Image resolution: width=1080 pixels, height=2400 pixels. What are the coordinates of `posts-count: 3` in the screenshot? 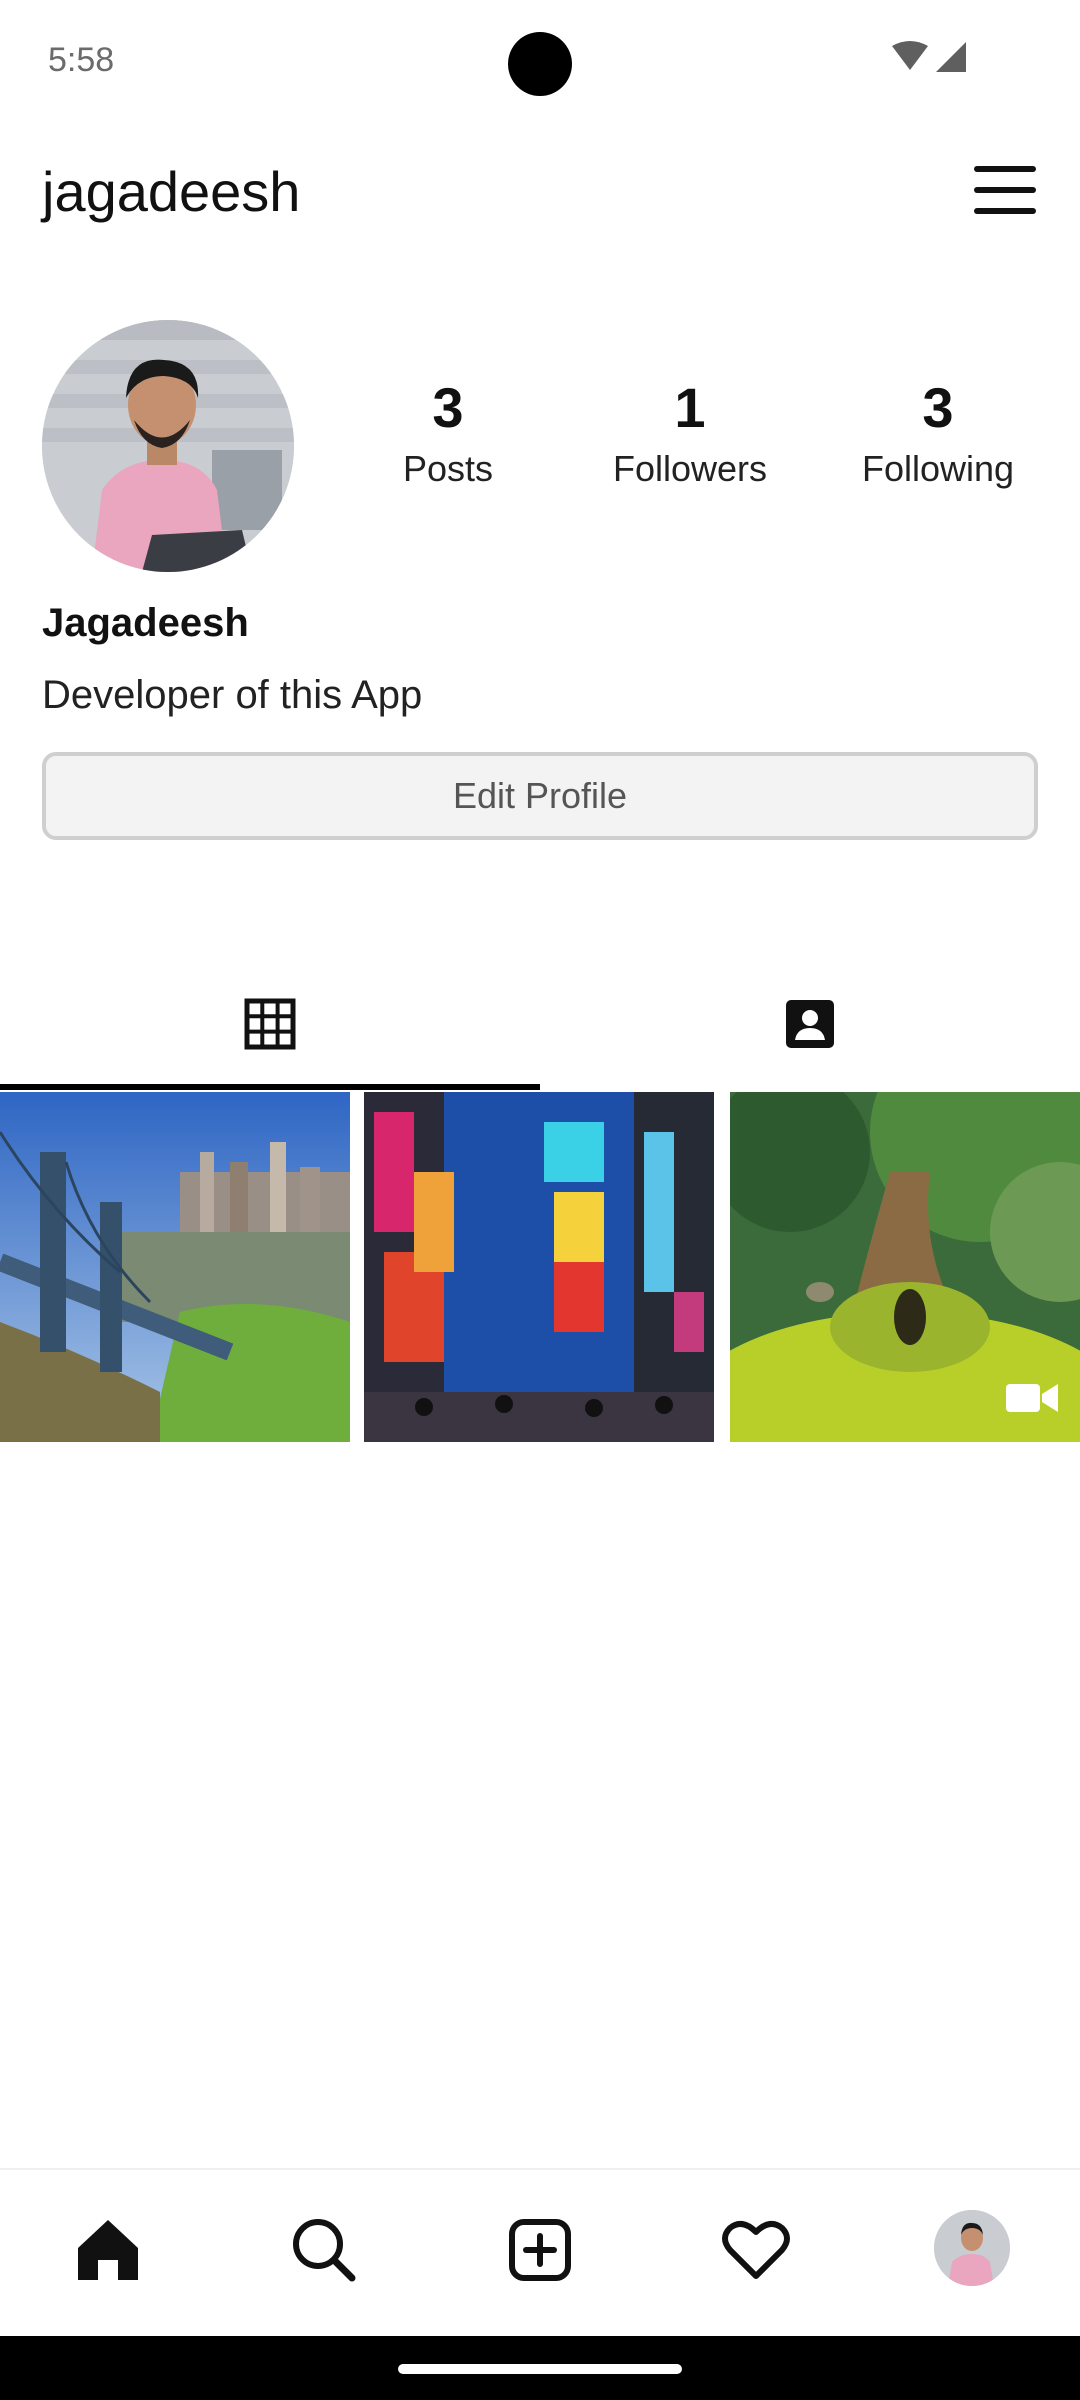 It's located at (448, 407).